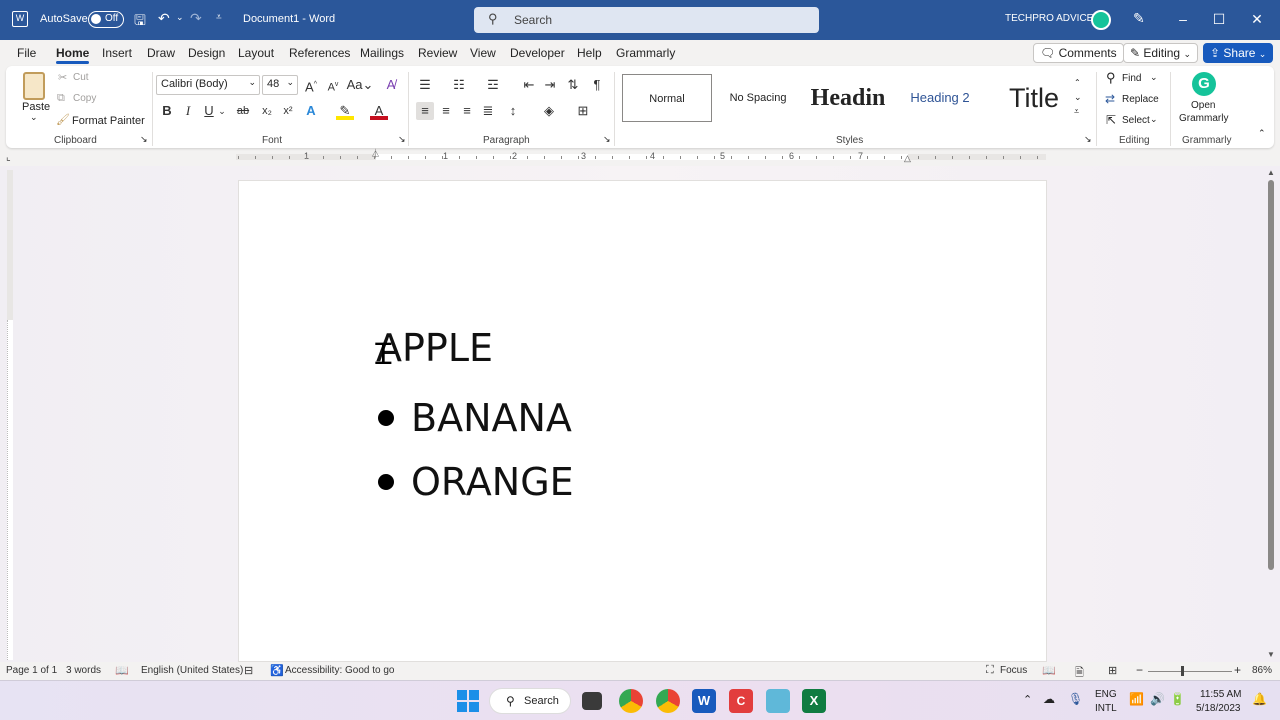 The height and width of the screenshot is (720, 1280). Describe the element at coordinates (1218, 708) in the screenshot. I see `clock-date: 5/18/2023` at that location.